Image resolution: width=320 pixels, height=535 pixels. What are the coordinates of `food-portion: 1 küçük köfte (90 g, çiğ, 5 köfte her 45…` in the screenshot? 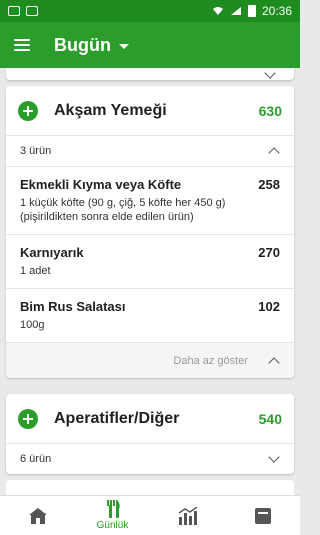 It's located at (123, 210).